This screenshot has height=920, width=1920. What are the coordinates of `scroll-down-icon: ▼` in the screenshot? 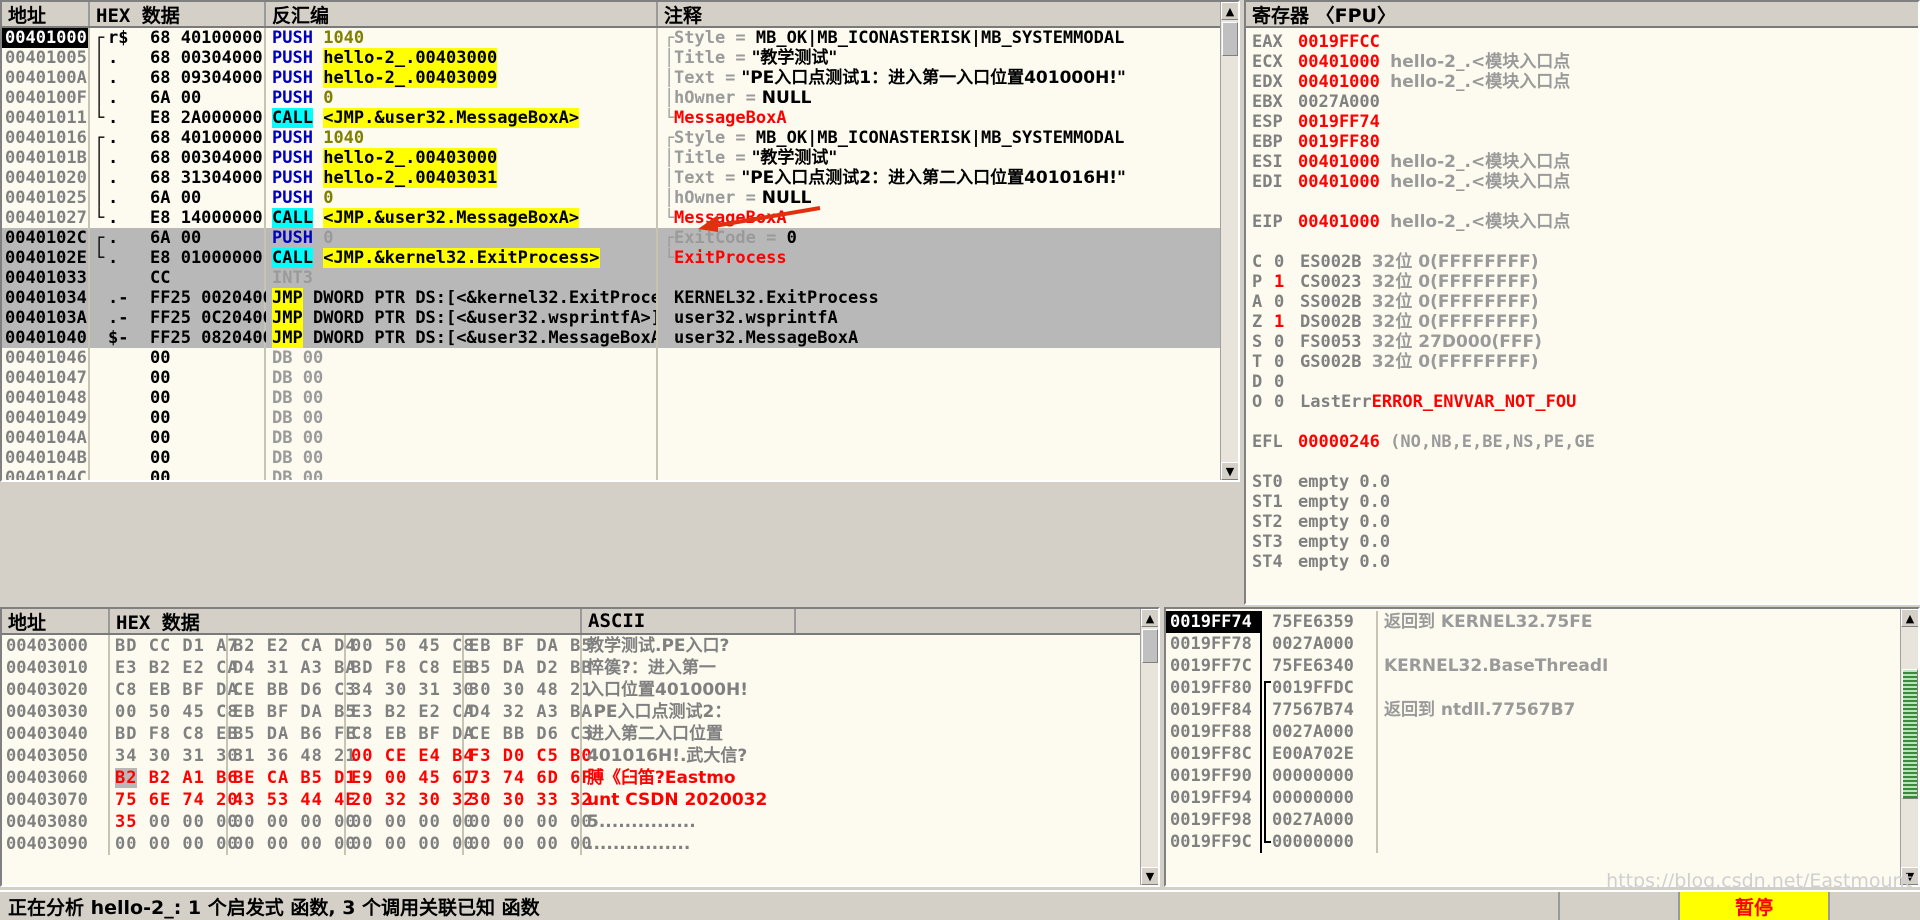 It's located at (1229, 471).